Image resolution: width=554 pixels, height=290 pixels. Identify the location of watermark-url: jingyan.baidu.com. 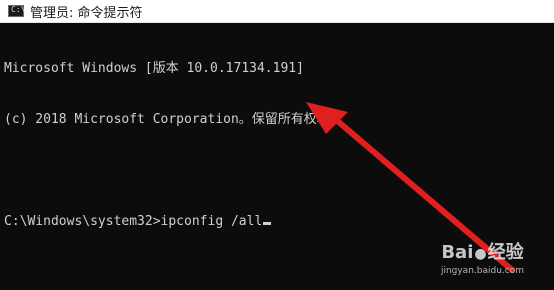
(482, 271).